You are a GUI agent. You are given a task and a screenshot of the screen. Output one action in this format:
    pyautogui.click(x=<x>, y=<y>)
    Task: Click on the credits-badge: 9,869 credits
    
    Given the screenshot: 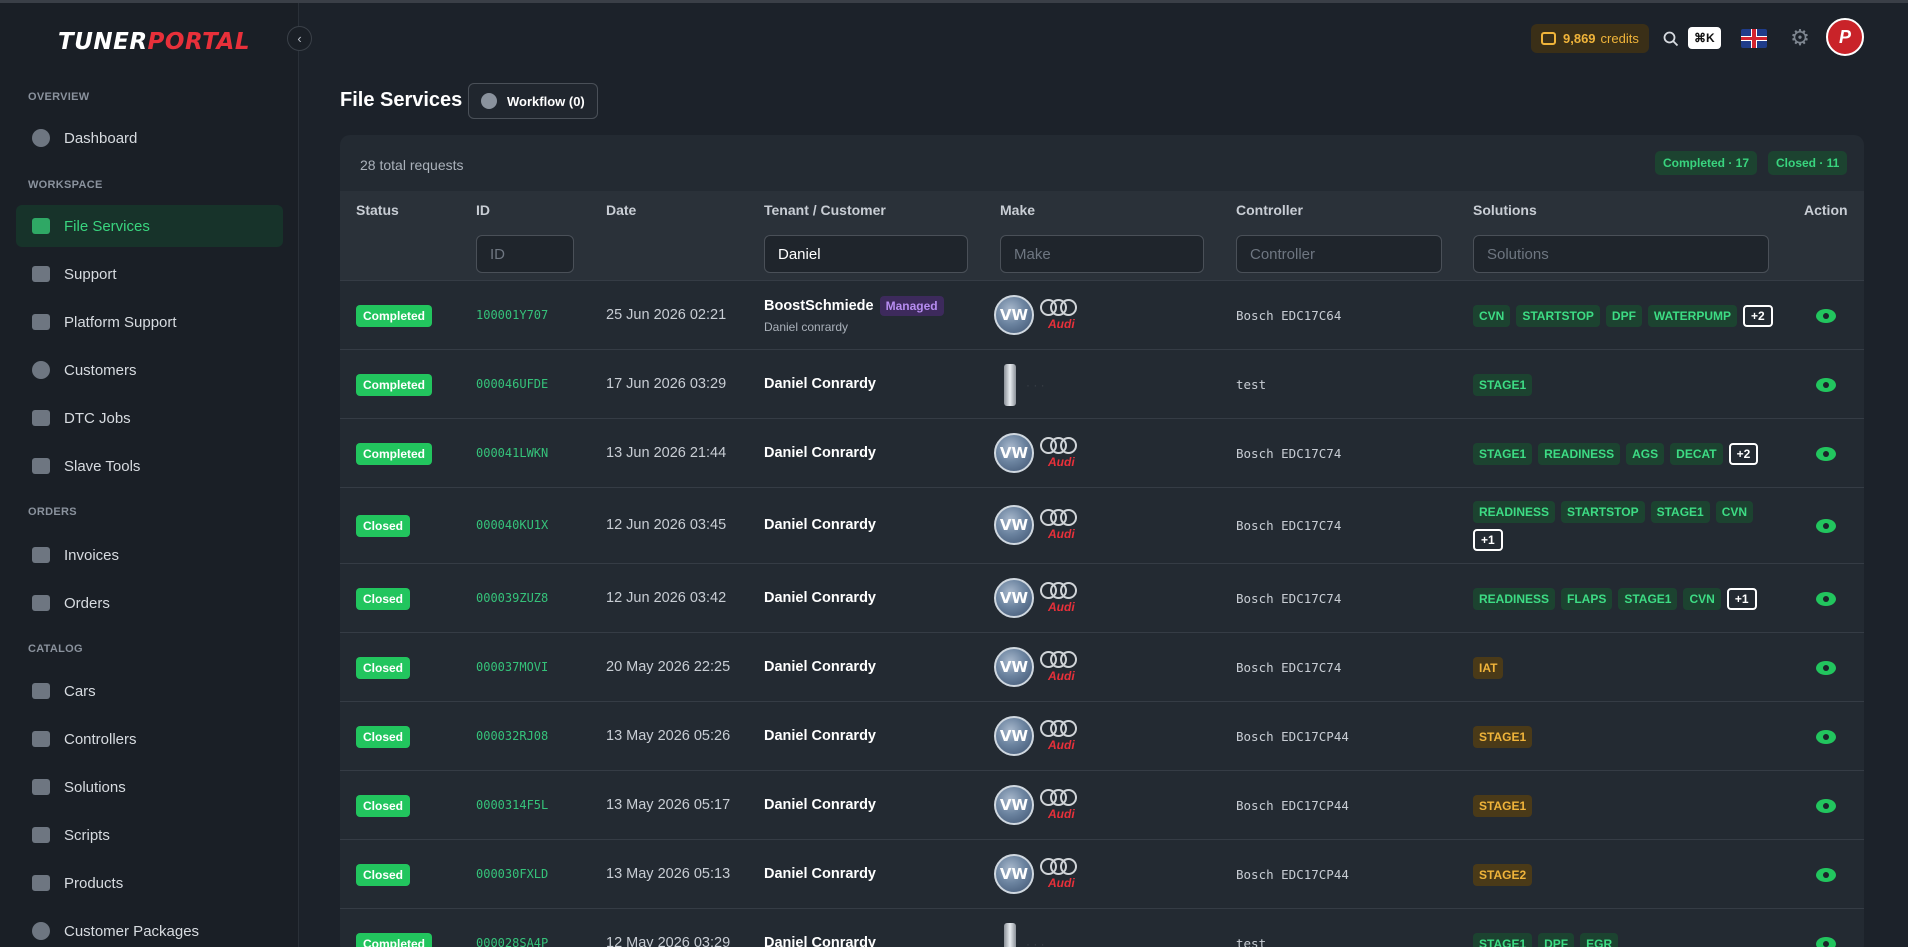 What is the action you would take?
    pyautogui.click(x=1590, y=38)
    